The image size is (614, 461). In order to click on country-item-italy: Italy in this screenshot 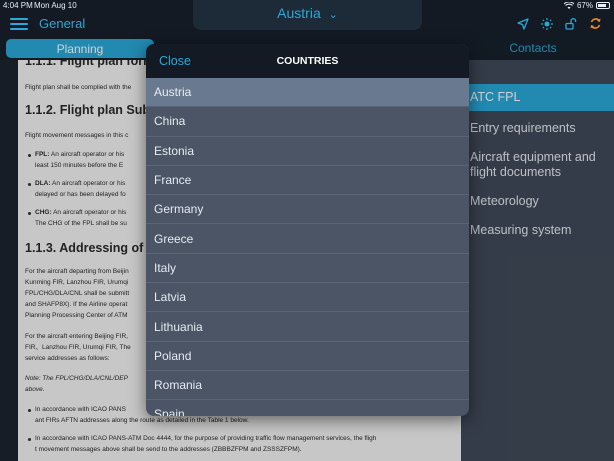, I will do `click(307, 269)`.